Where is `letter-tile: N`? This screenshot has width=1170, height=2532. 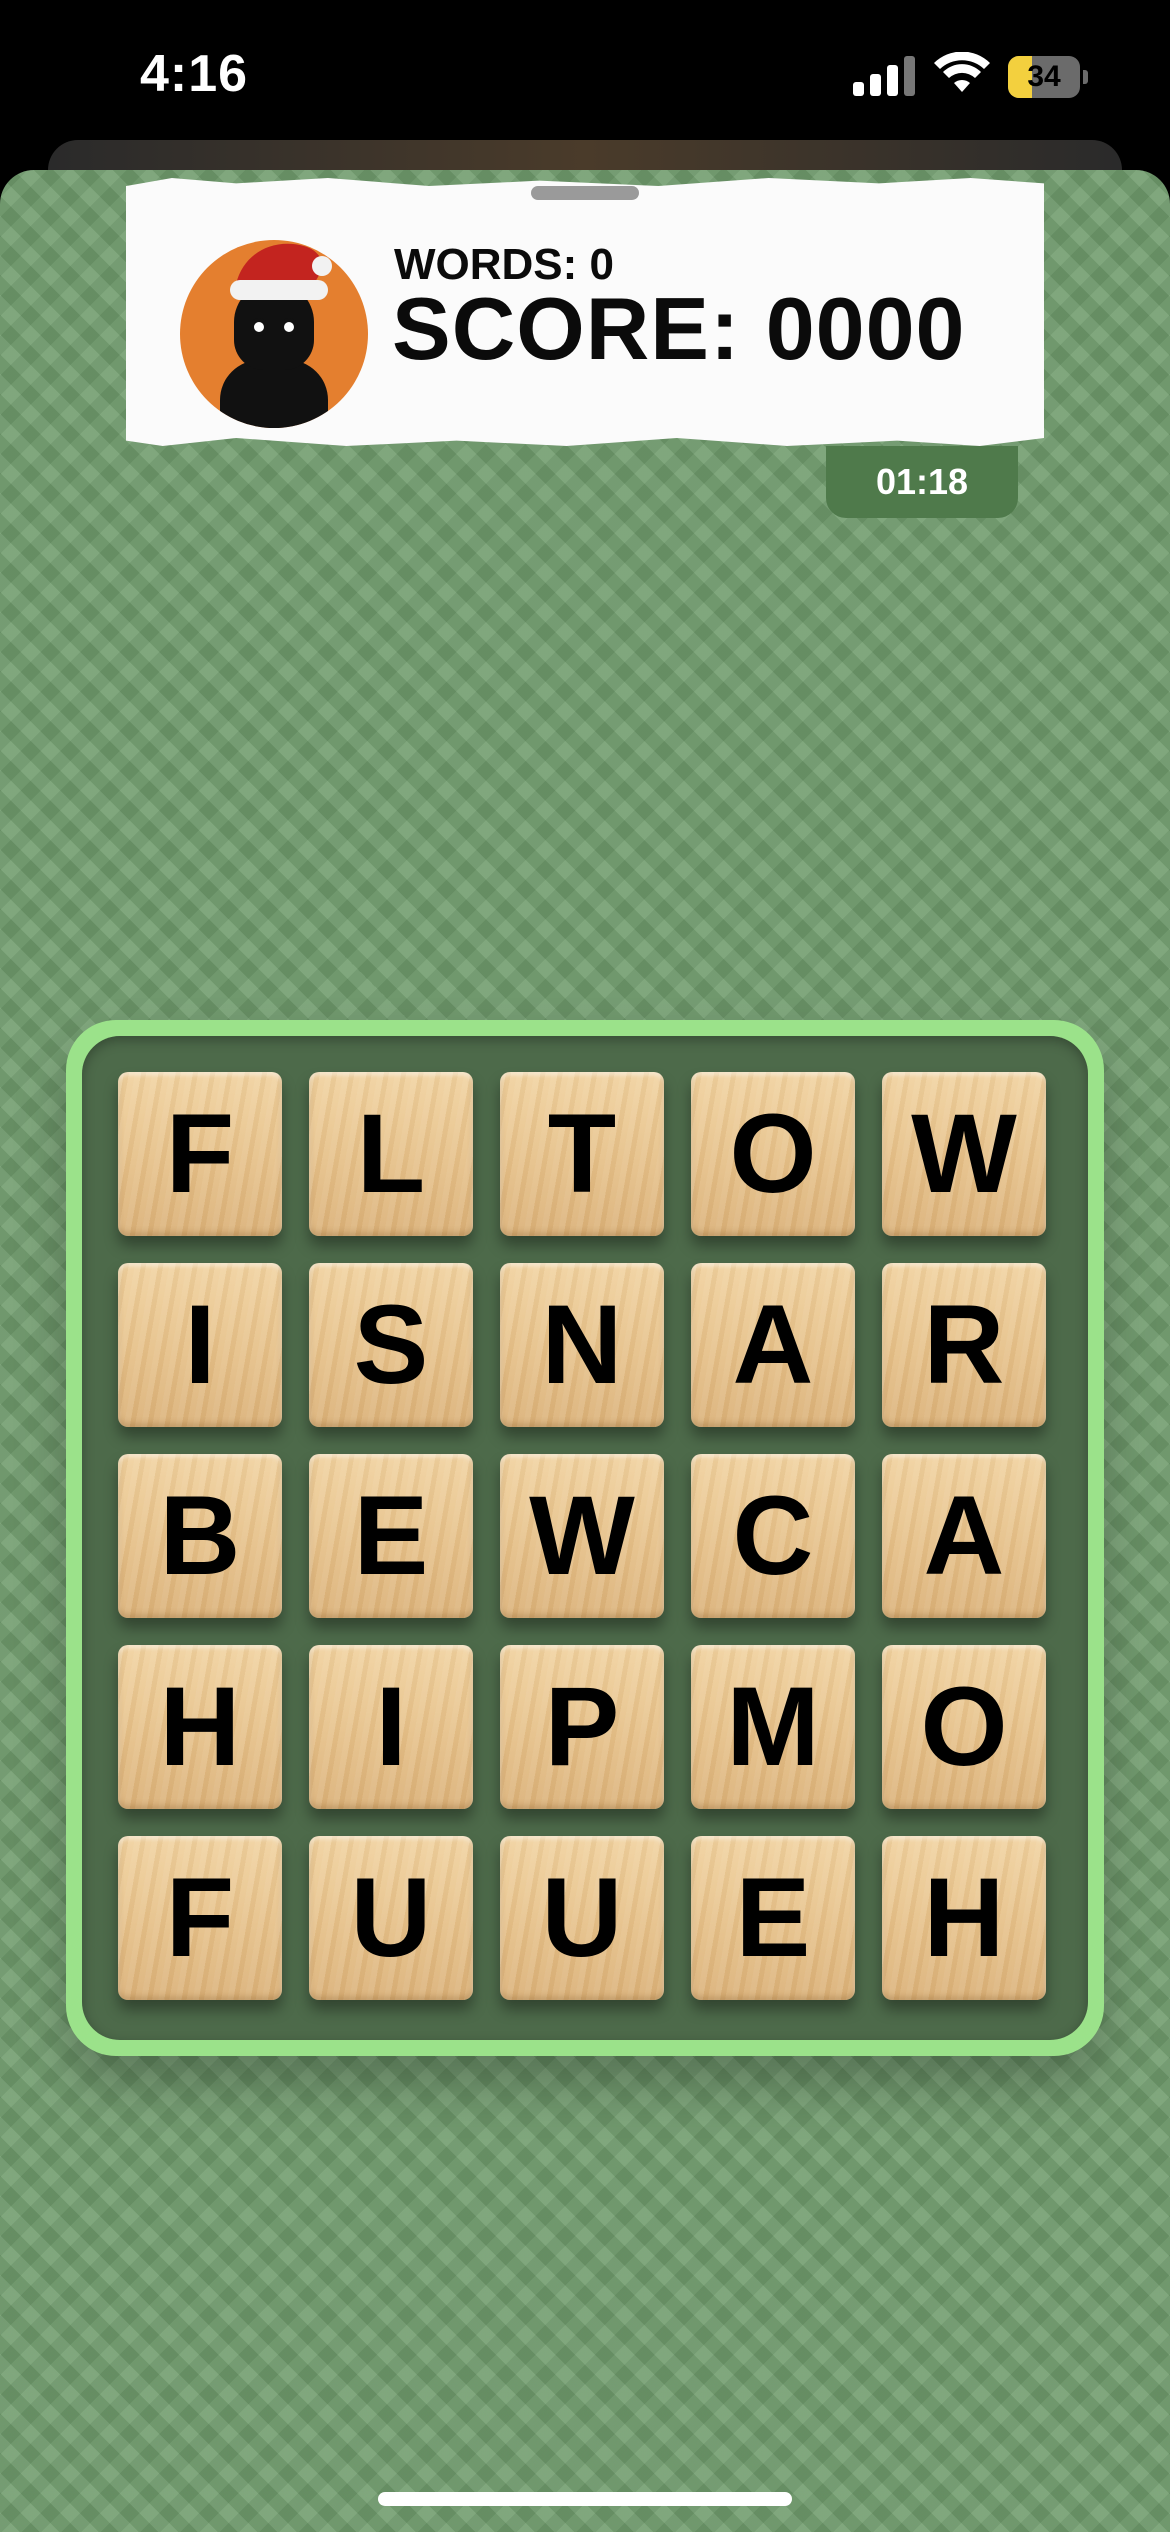 letter-tile: N is located at coordinates (582, 1345).